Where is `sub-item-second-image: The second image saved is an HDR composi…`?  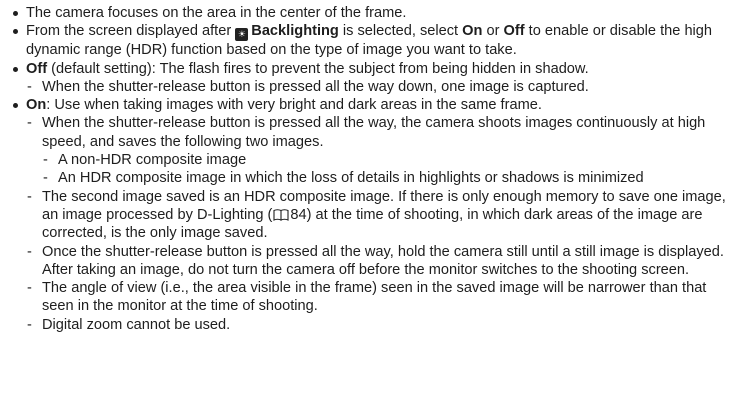
sub-item-second-image: The second image saved is an HDR composi… is located at coordinates (374, 215).